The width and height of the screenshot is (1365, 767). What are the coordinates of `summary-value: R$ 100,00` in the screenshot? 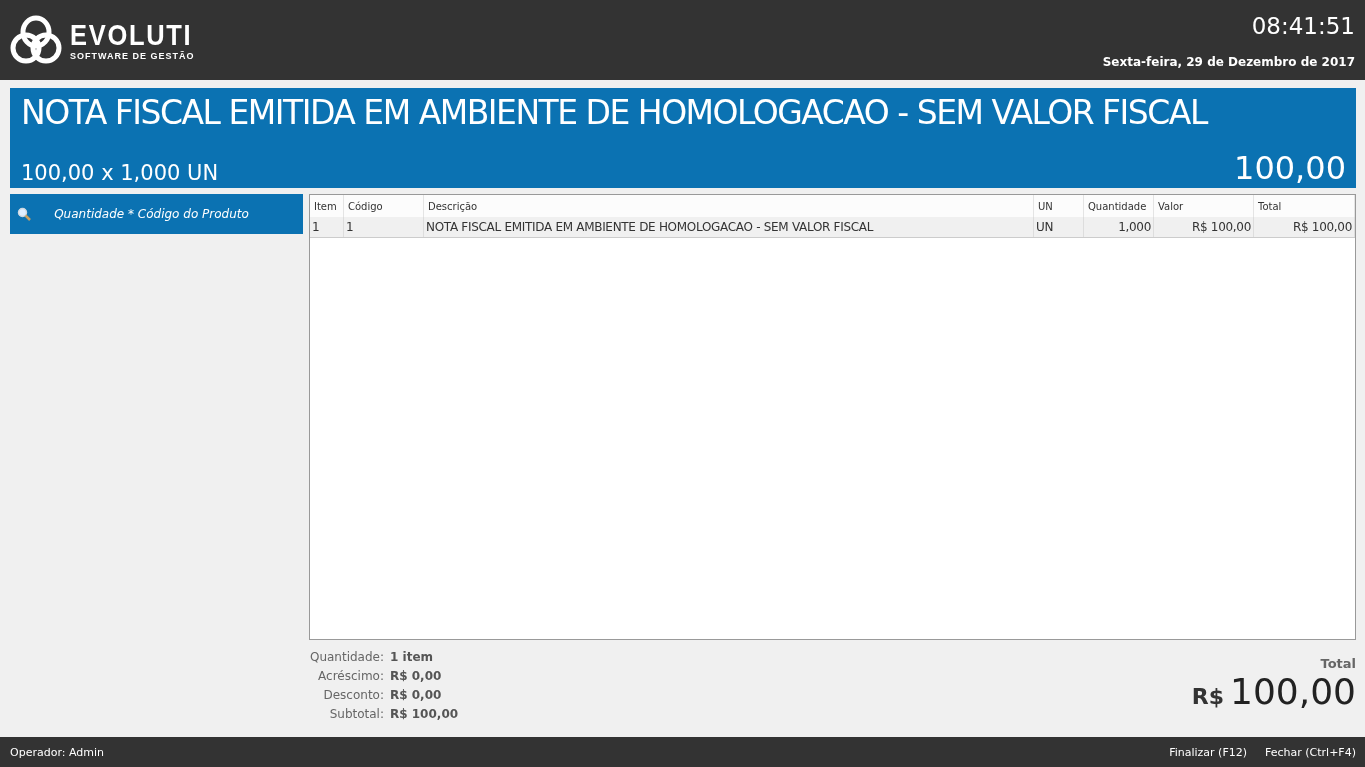 It's located at (424, 714).